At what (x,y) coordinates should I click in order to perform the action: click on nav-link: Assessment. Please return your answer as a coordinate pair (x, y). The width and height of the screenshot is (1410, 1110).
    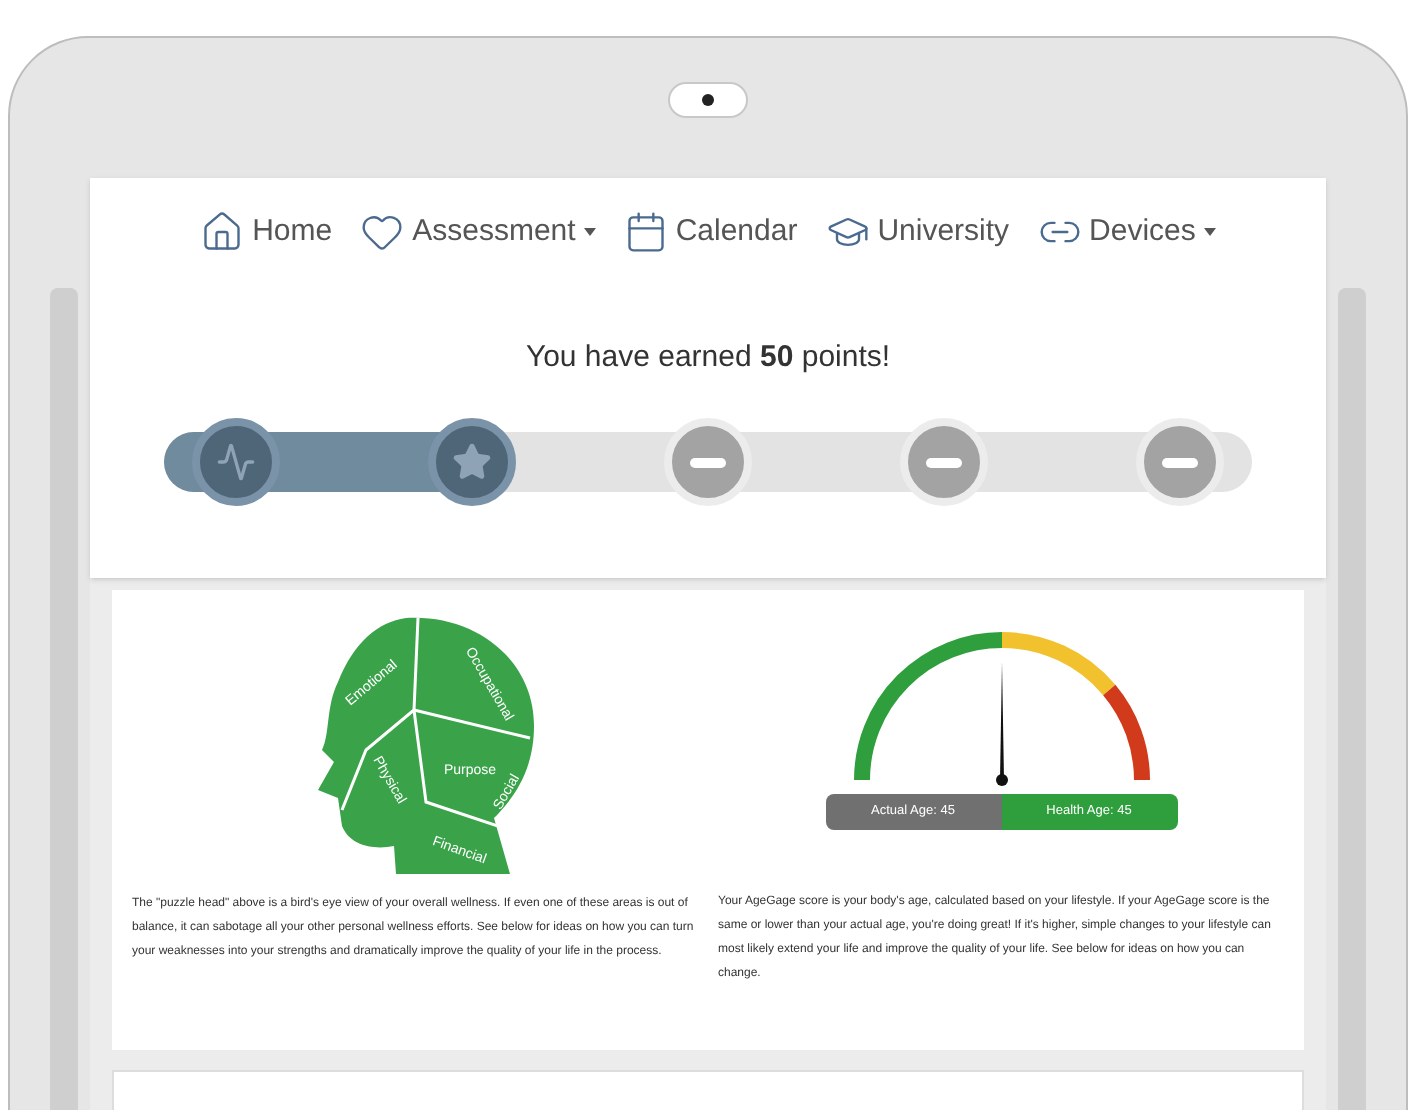
    Looking at the image, I should click on (478, 232).